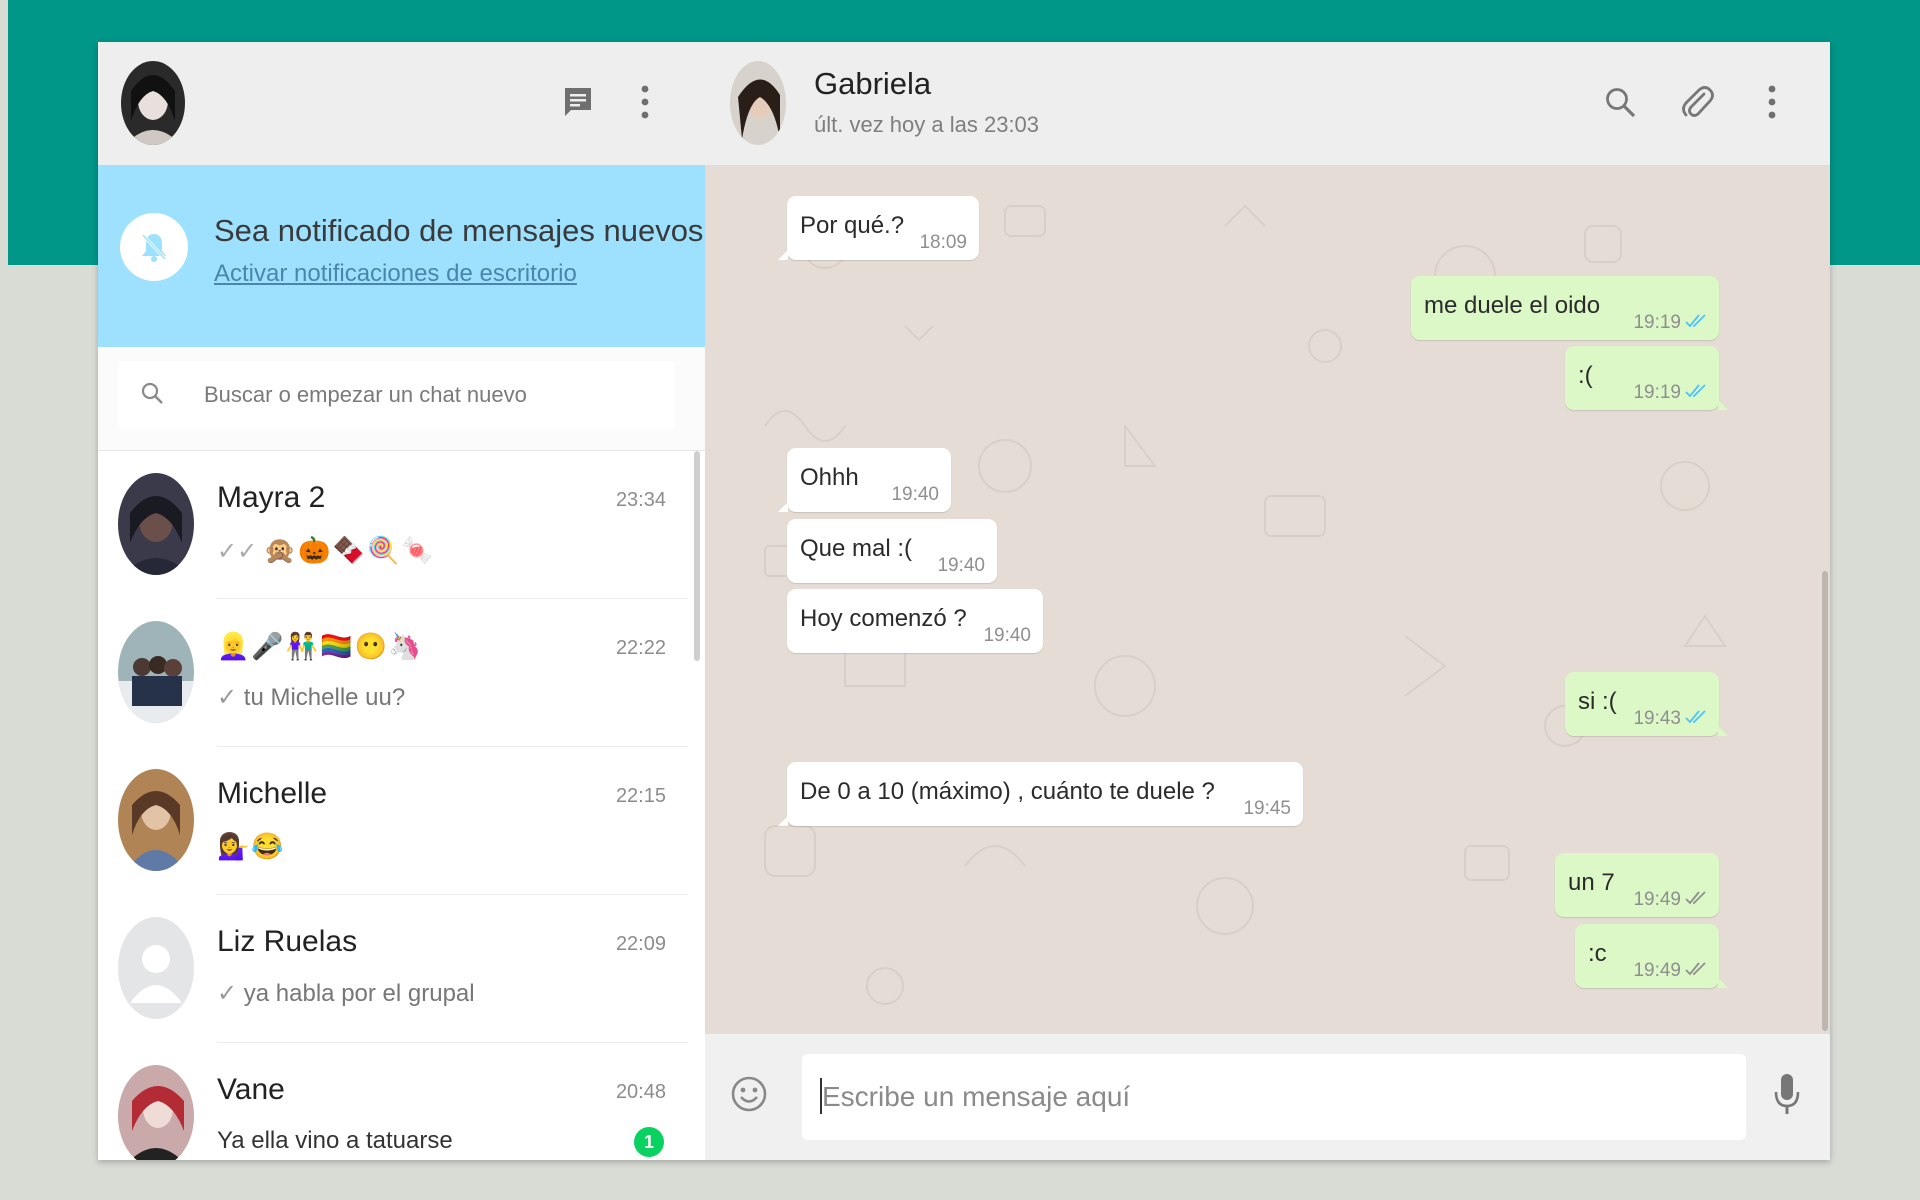 Image resolution: width=1920 pixels, height=1200 pixels. I want to click on emoji: 🍬, so click(417, 550).